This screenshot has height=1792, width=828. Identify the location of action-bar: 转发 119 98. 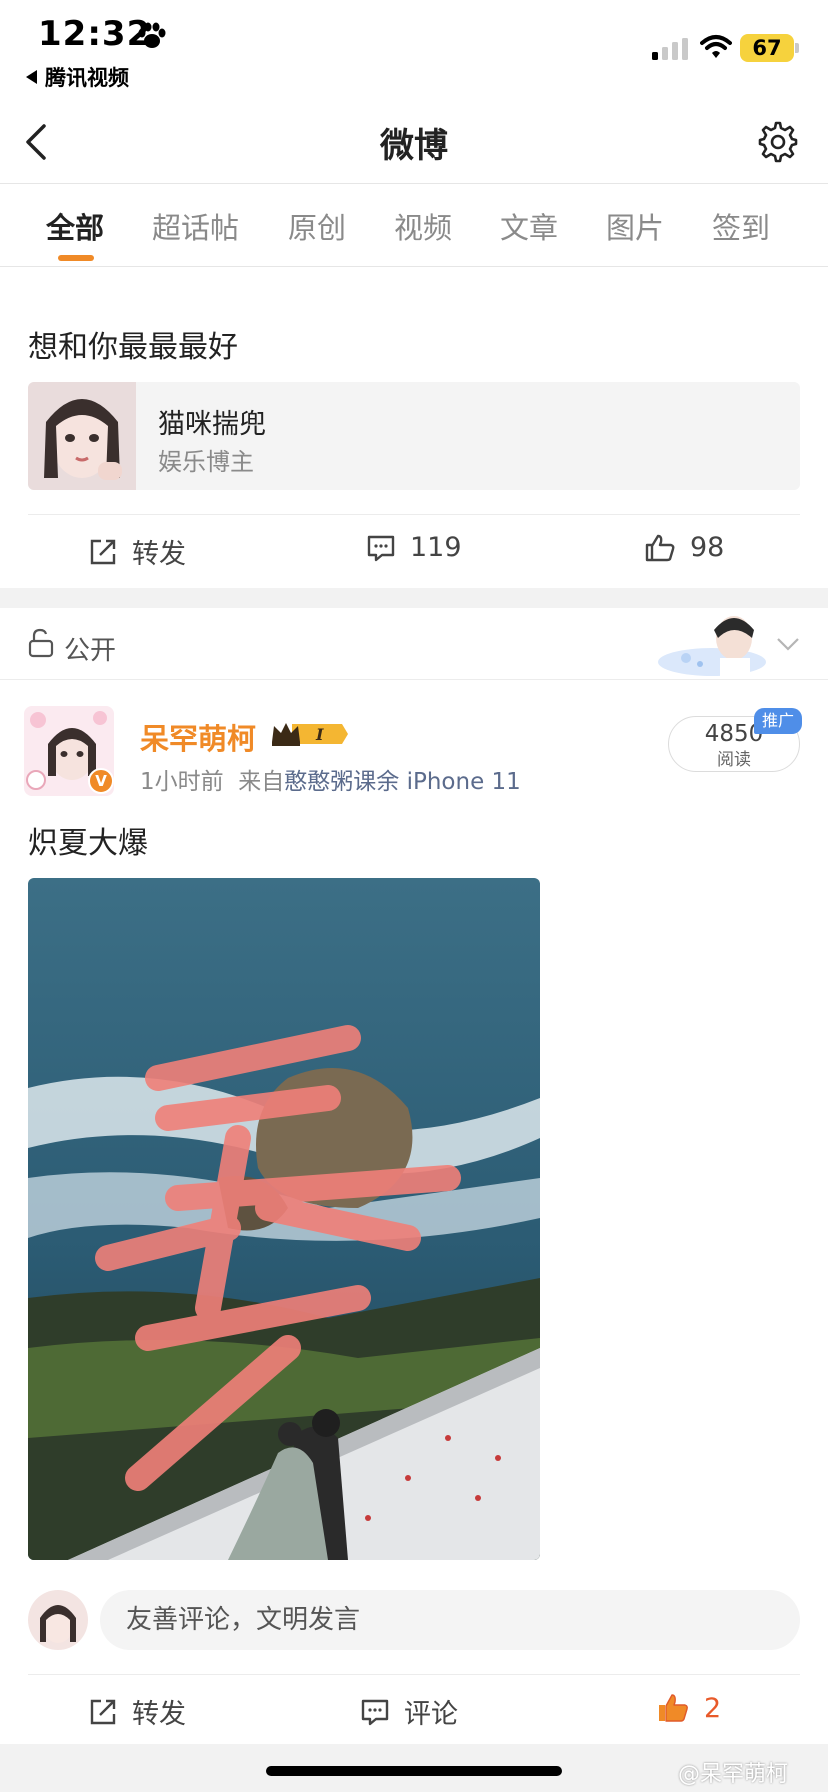
(414, 551).